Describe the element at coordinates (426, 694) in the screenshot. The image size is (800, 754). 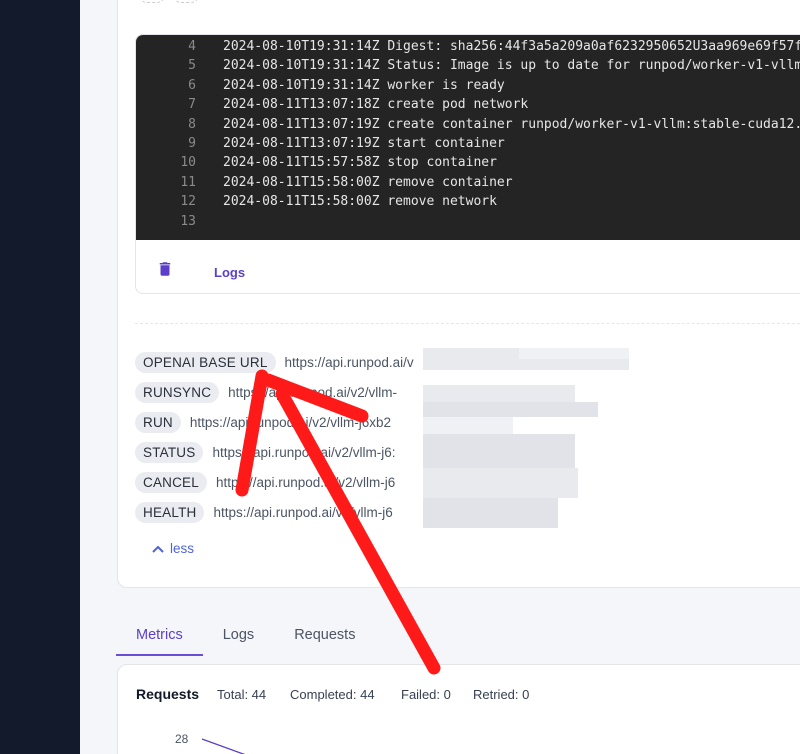
I see `requests-failed: Failed: 0` at that location.